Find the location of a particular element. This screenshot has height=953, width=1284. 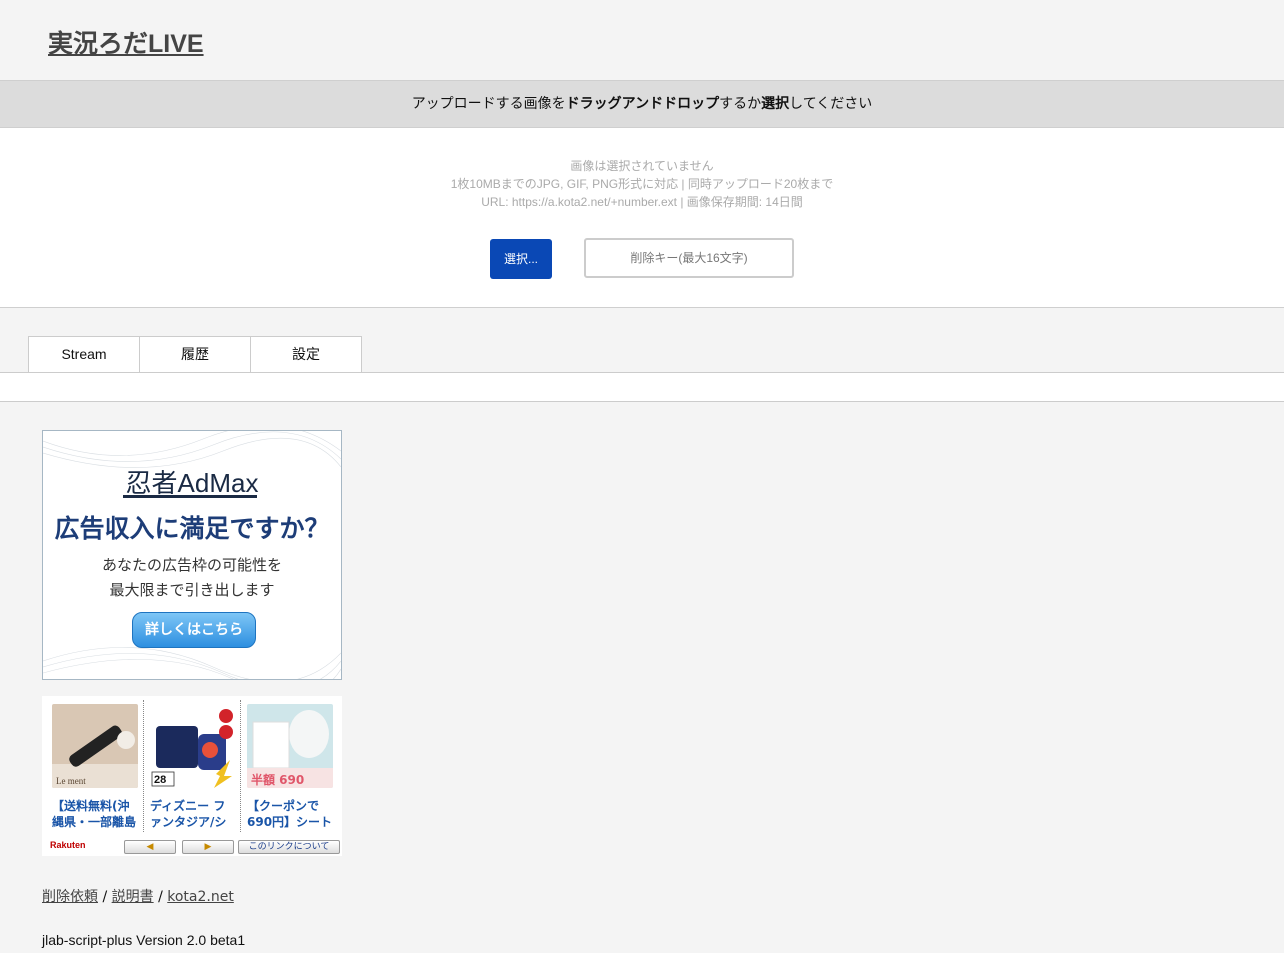

product-3-title: 【クーポンで690円】シート is located at coordinates (290, 814).